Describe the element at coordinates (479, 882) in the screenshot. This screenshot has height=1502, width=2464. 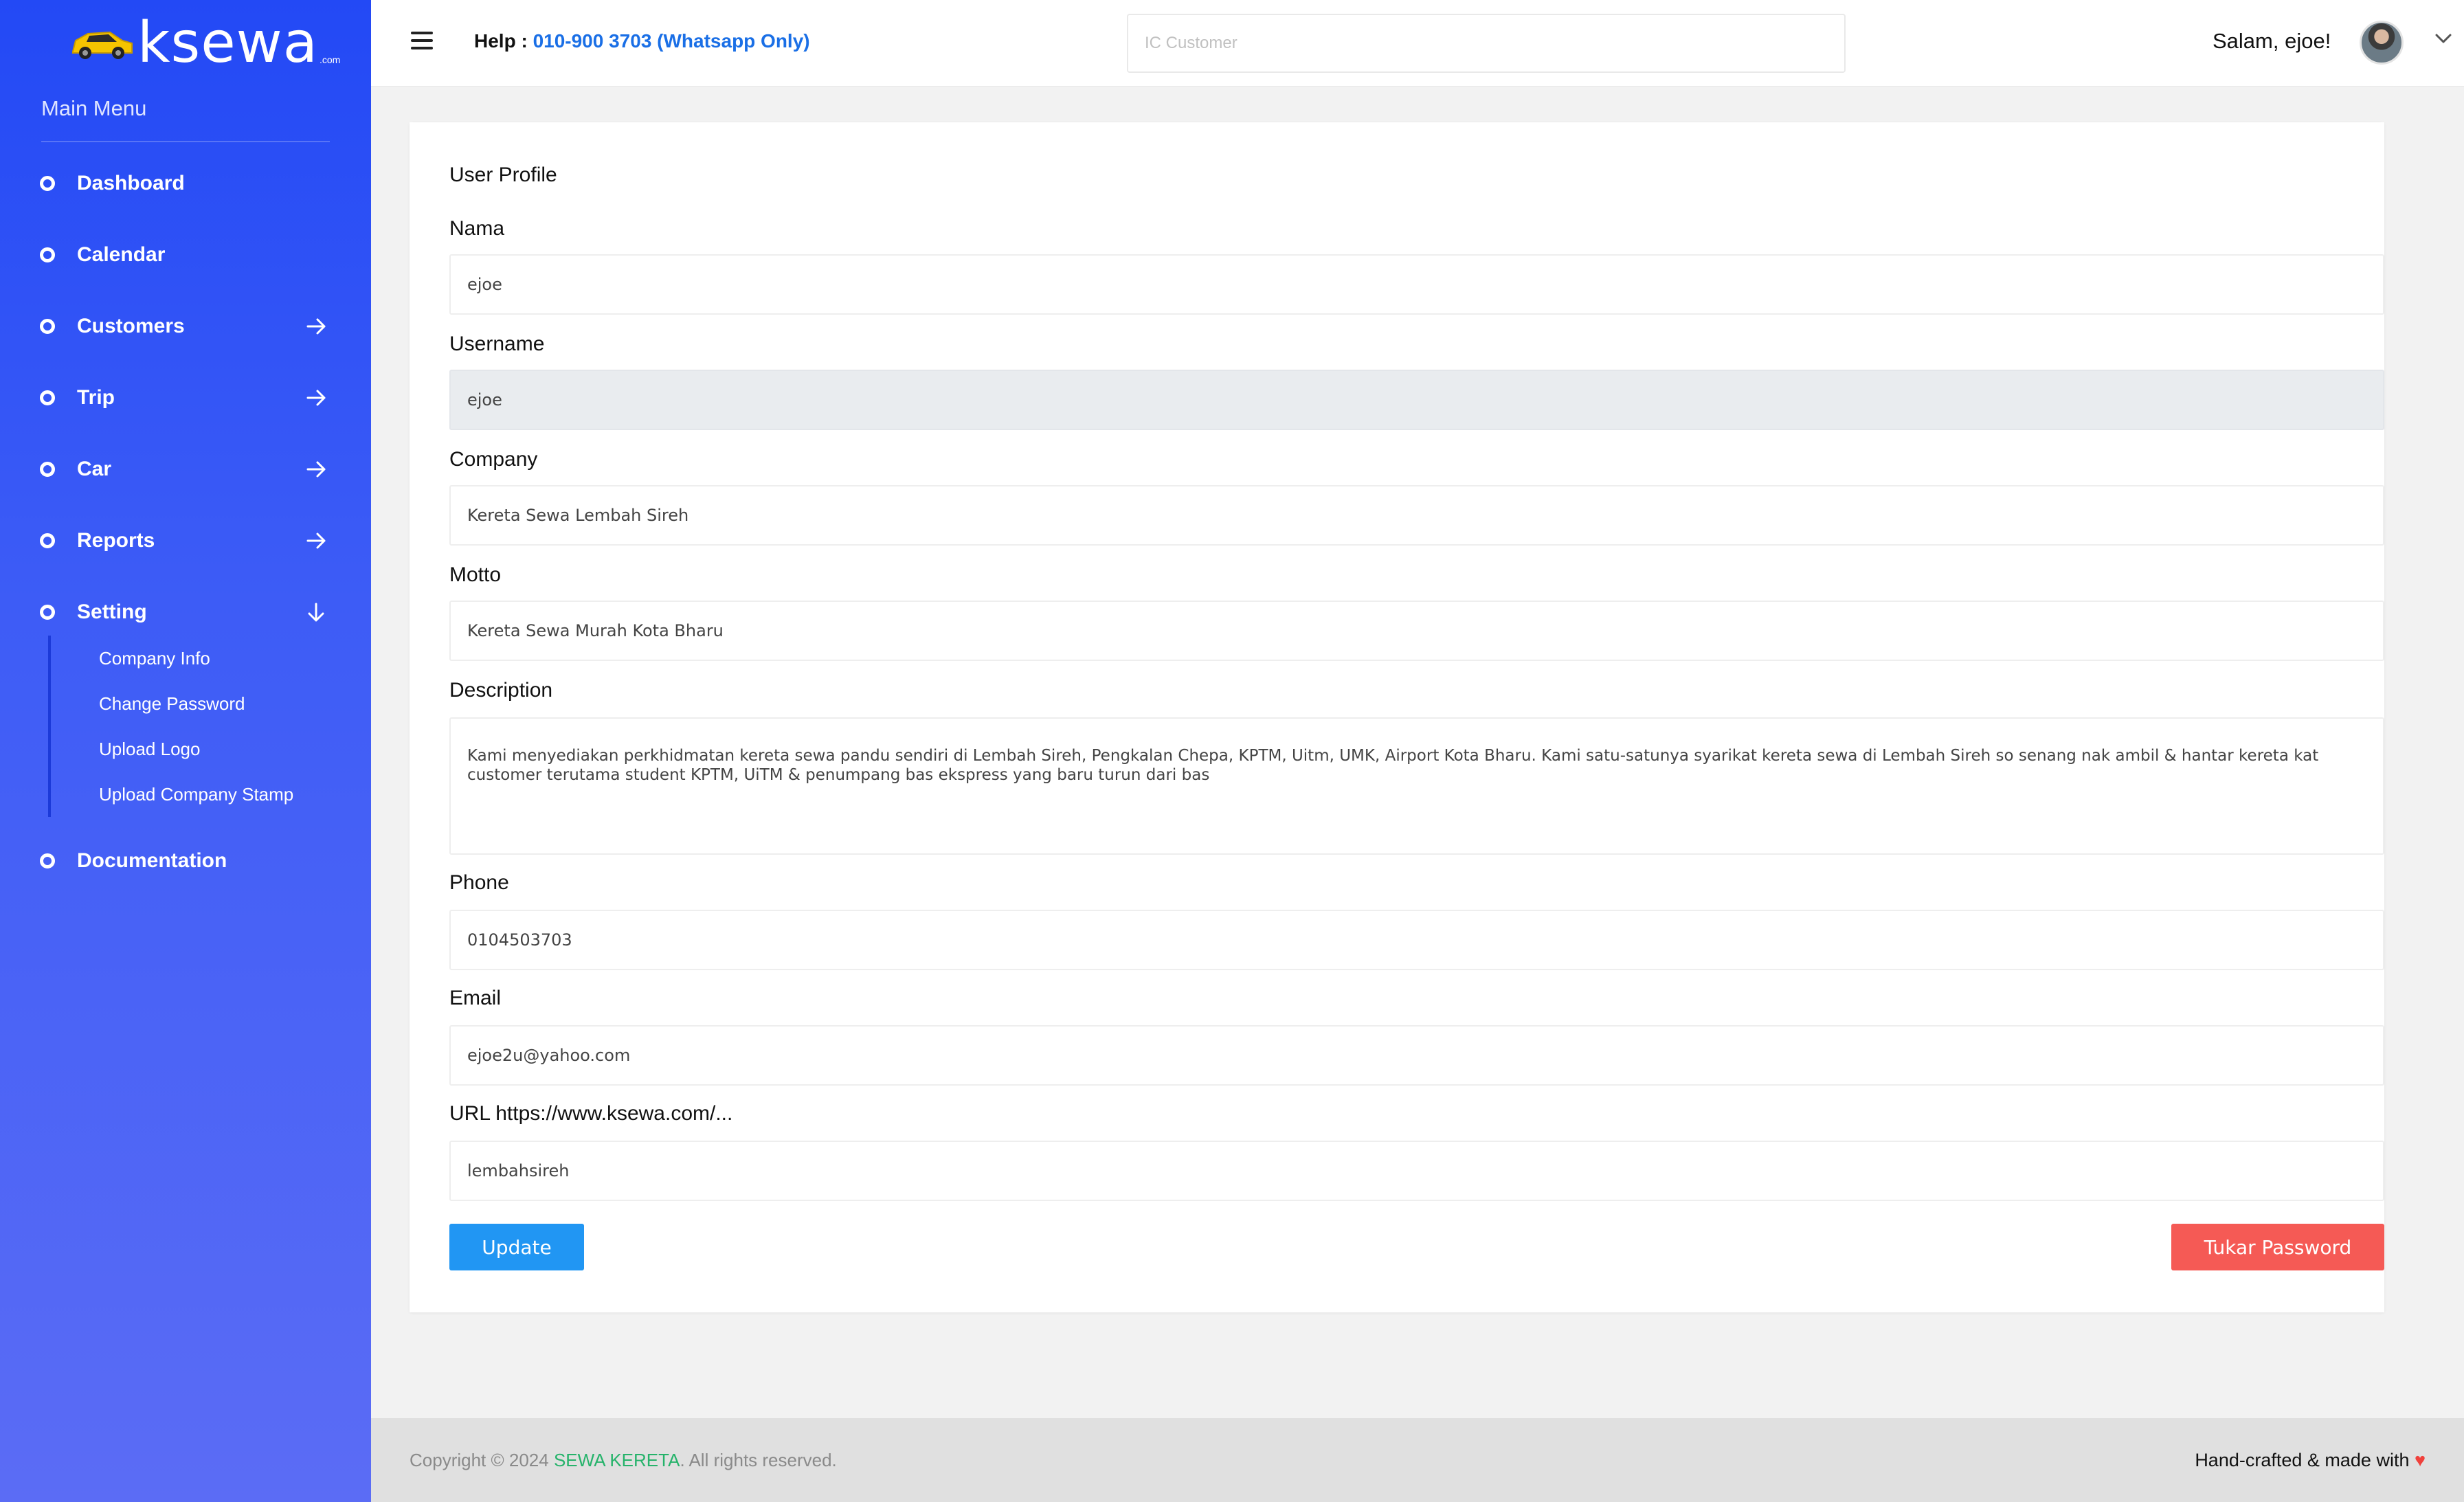
I see `phone-label: Phone` at that location.